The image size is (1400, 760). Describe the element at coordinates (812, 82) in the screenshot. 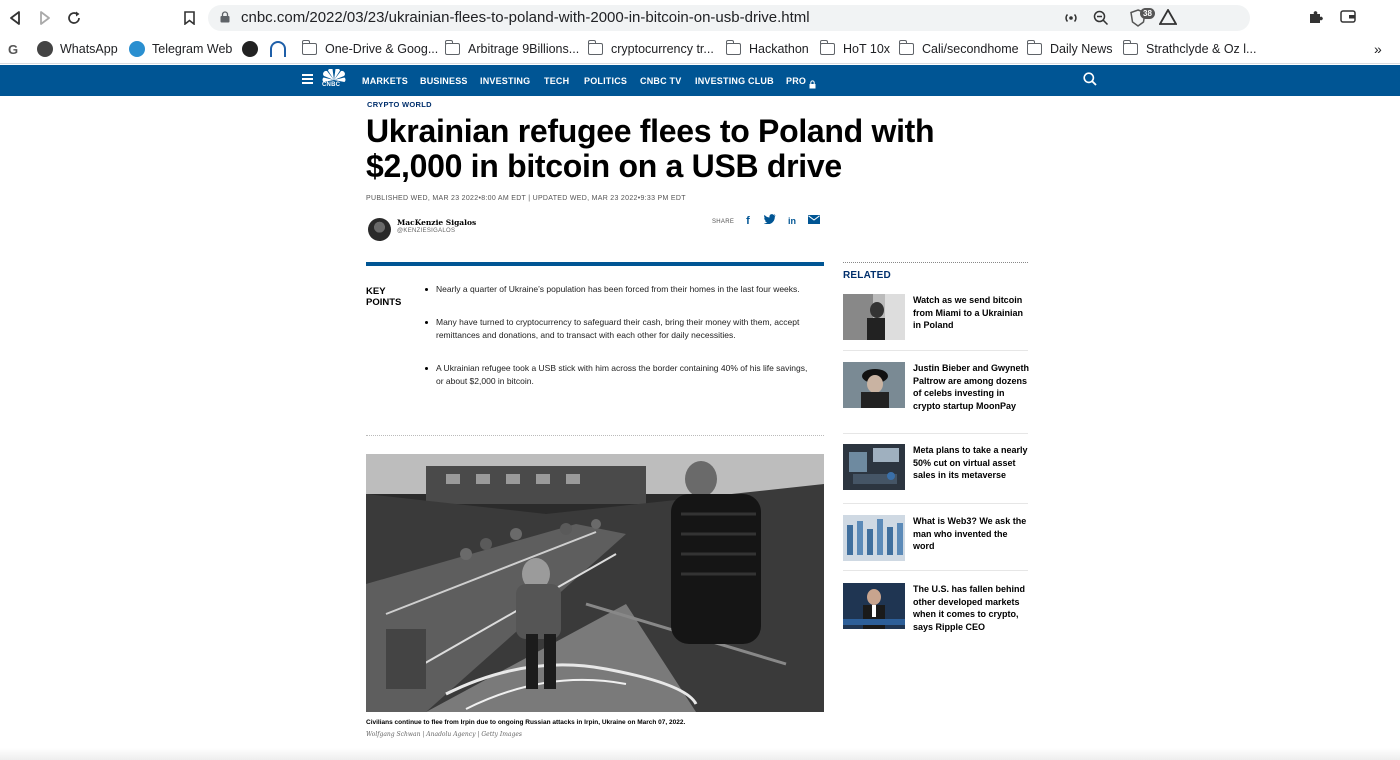

I see `pro-lock-icon` at that location.